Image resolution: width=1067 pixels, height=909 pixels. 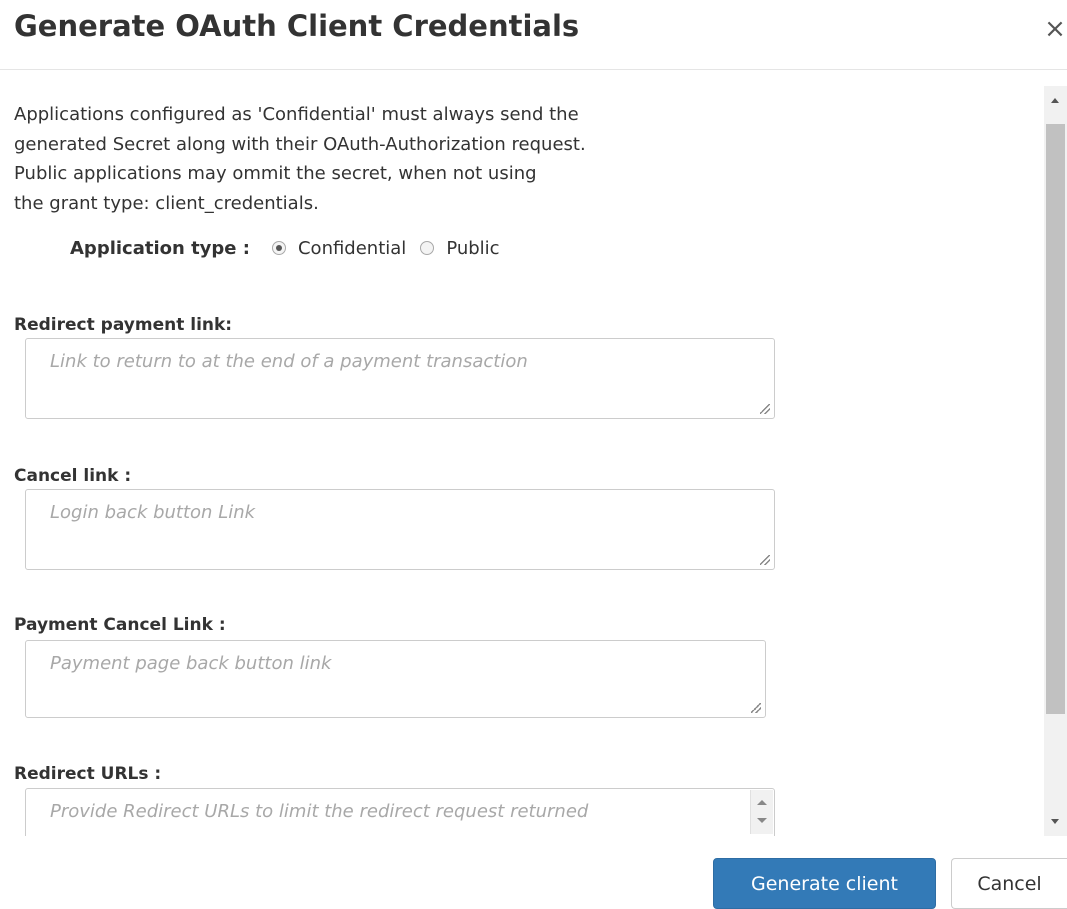 I want to click on cancel-button: Cancel, so click(x=1009, y=883).